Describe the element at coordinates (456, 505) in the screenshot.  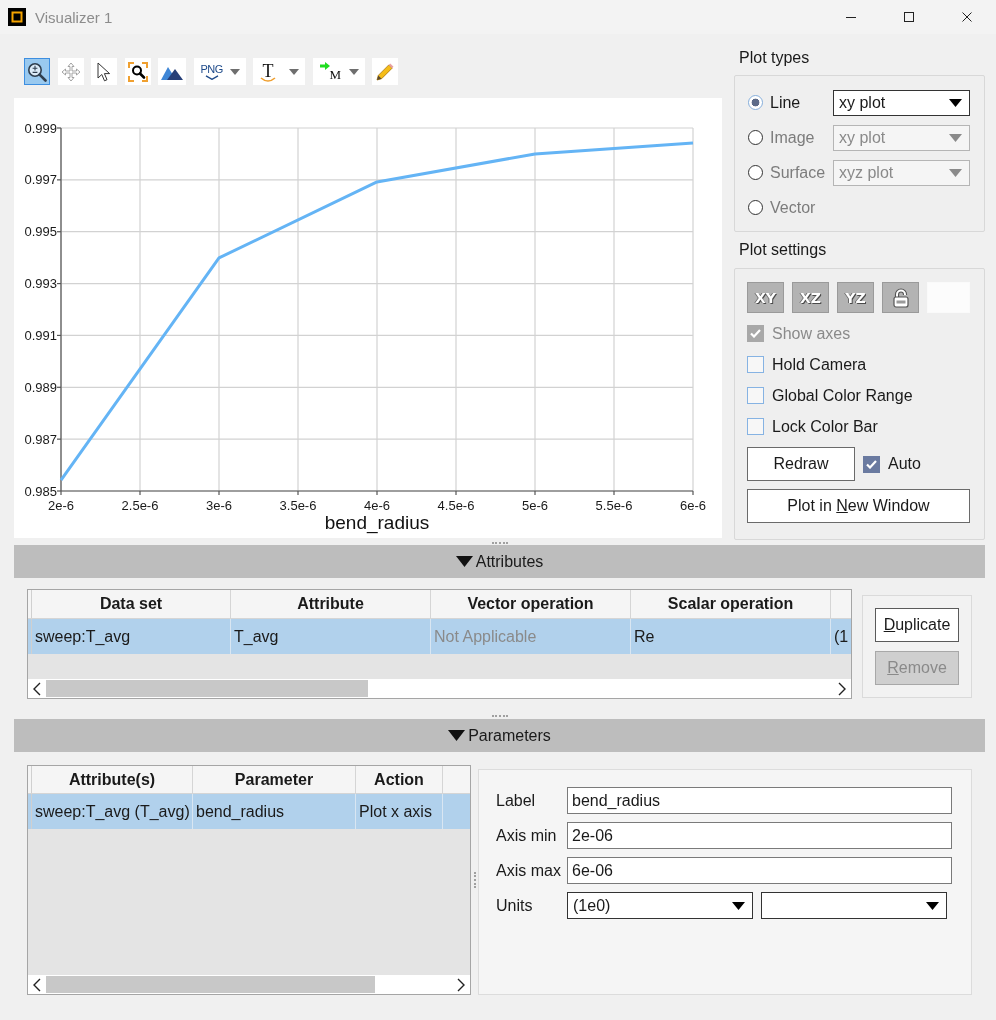
I see `tick-label: 4.5e-6` at that location.